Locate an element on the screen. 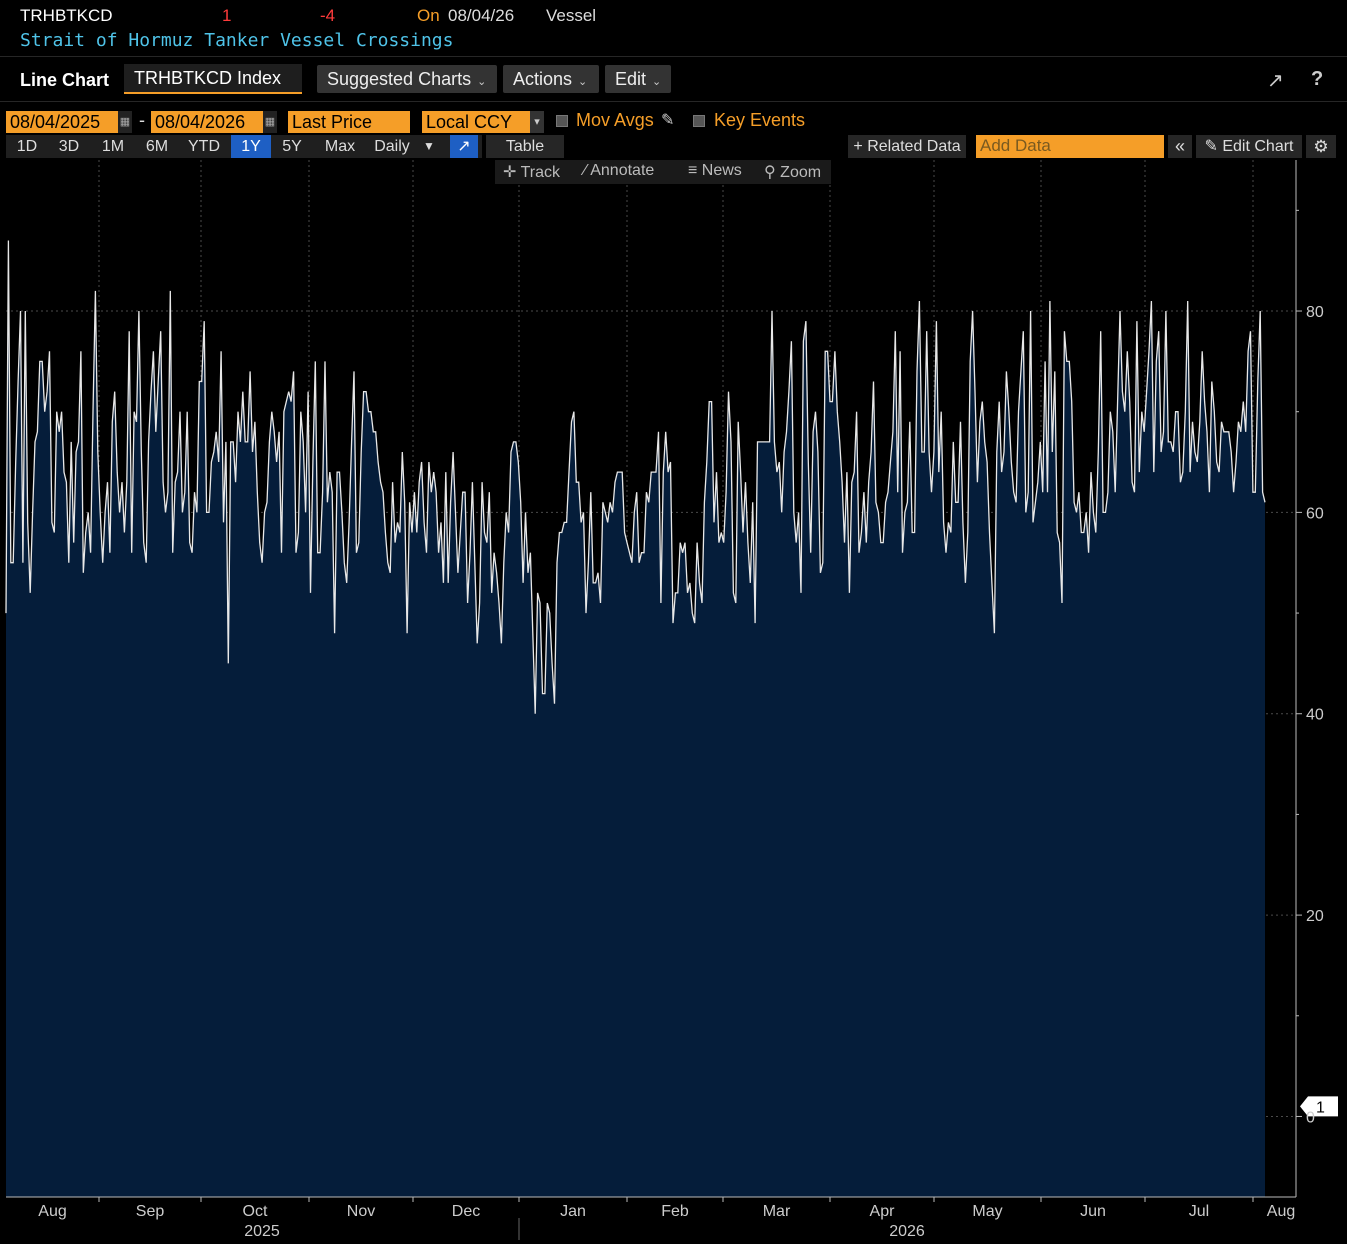 This screenshot has height=1244, width=1347. y-tick-label: 20 is located at coordinates (1315, 916).